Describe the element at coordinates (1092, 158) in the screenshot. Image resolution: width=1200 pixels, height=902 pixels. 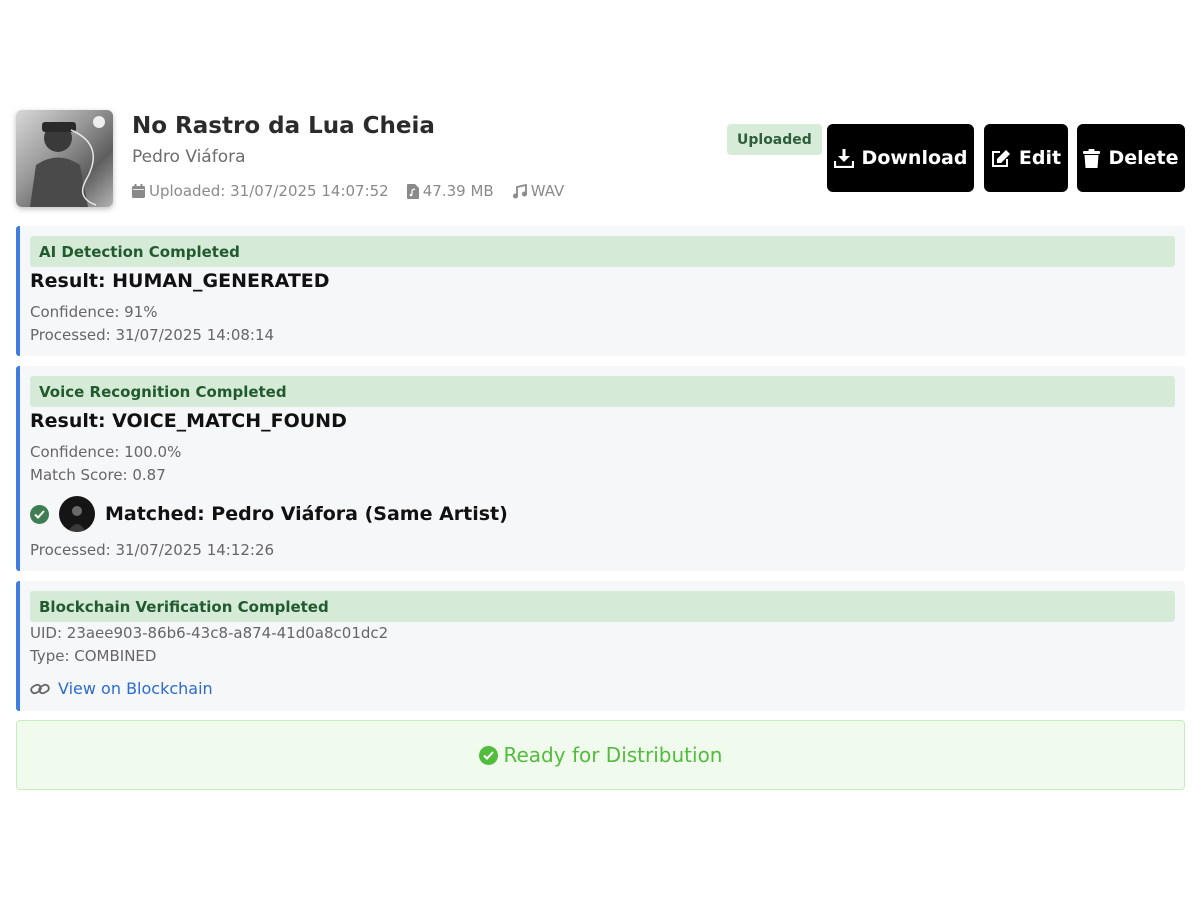
I see `trash-icon` at that location.